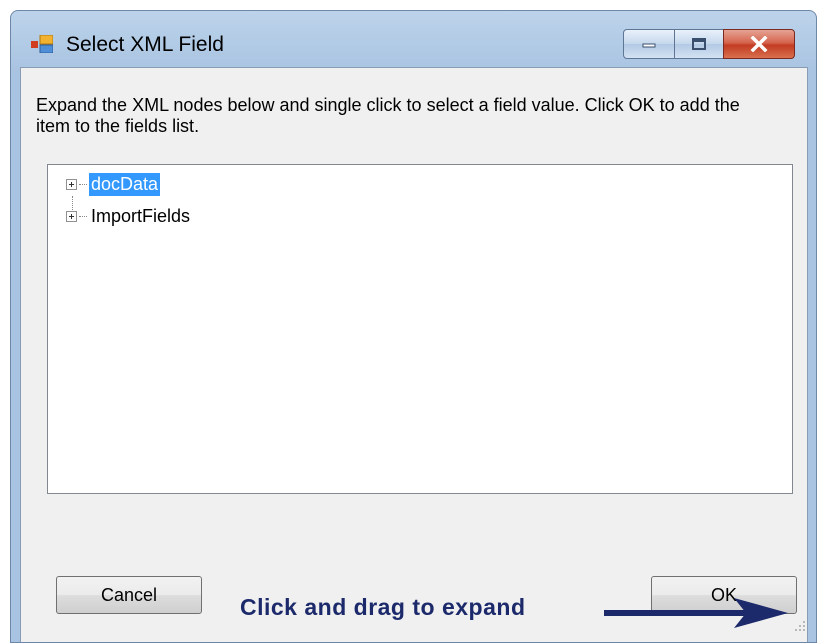 The image size is (817, 643). Describe the element at coordinates (42, 44) in the screenshot. I see `app-window-icon` at that location.